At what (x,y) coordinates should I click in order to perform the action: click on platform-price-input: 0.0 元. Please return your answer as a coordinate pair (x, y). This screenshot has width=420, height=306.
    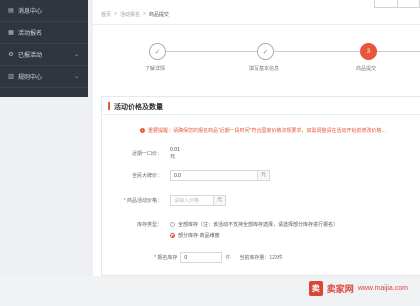
    Looking at the image, I should click on (220, 175).